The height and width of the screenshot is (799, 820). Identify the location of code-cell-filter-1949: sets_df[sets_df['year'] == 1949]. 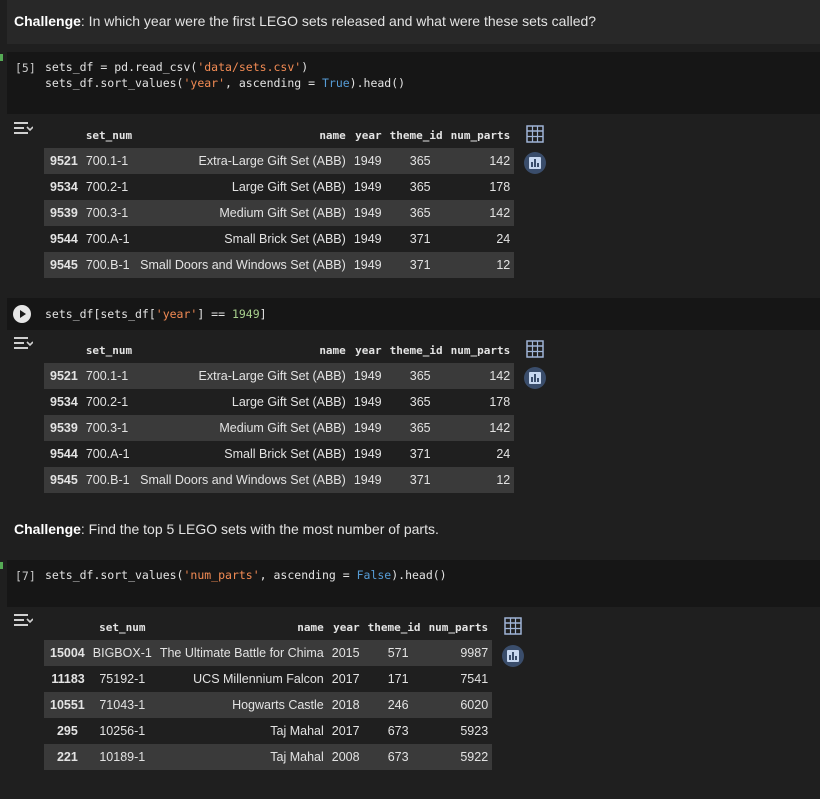
(413, 314).